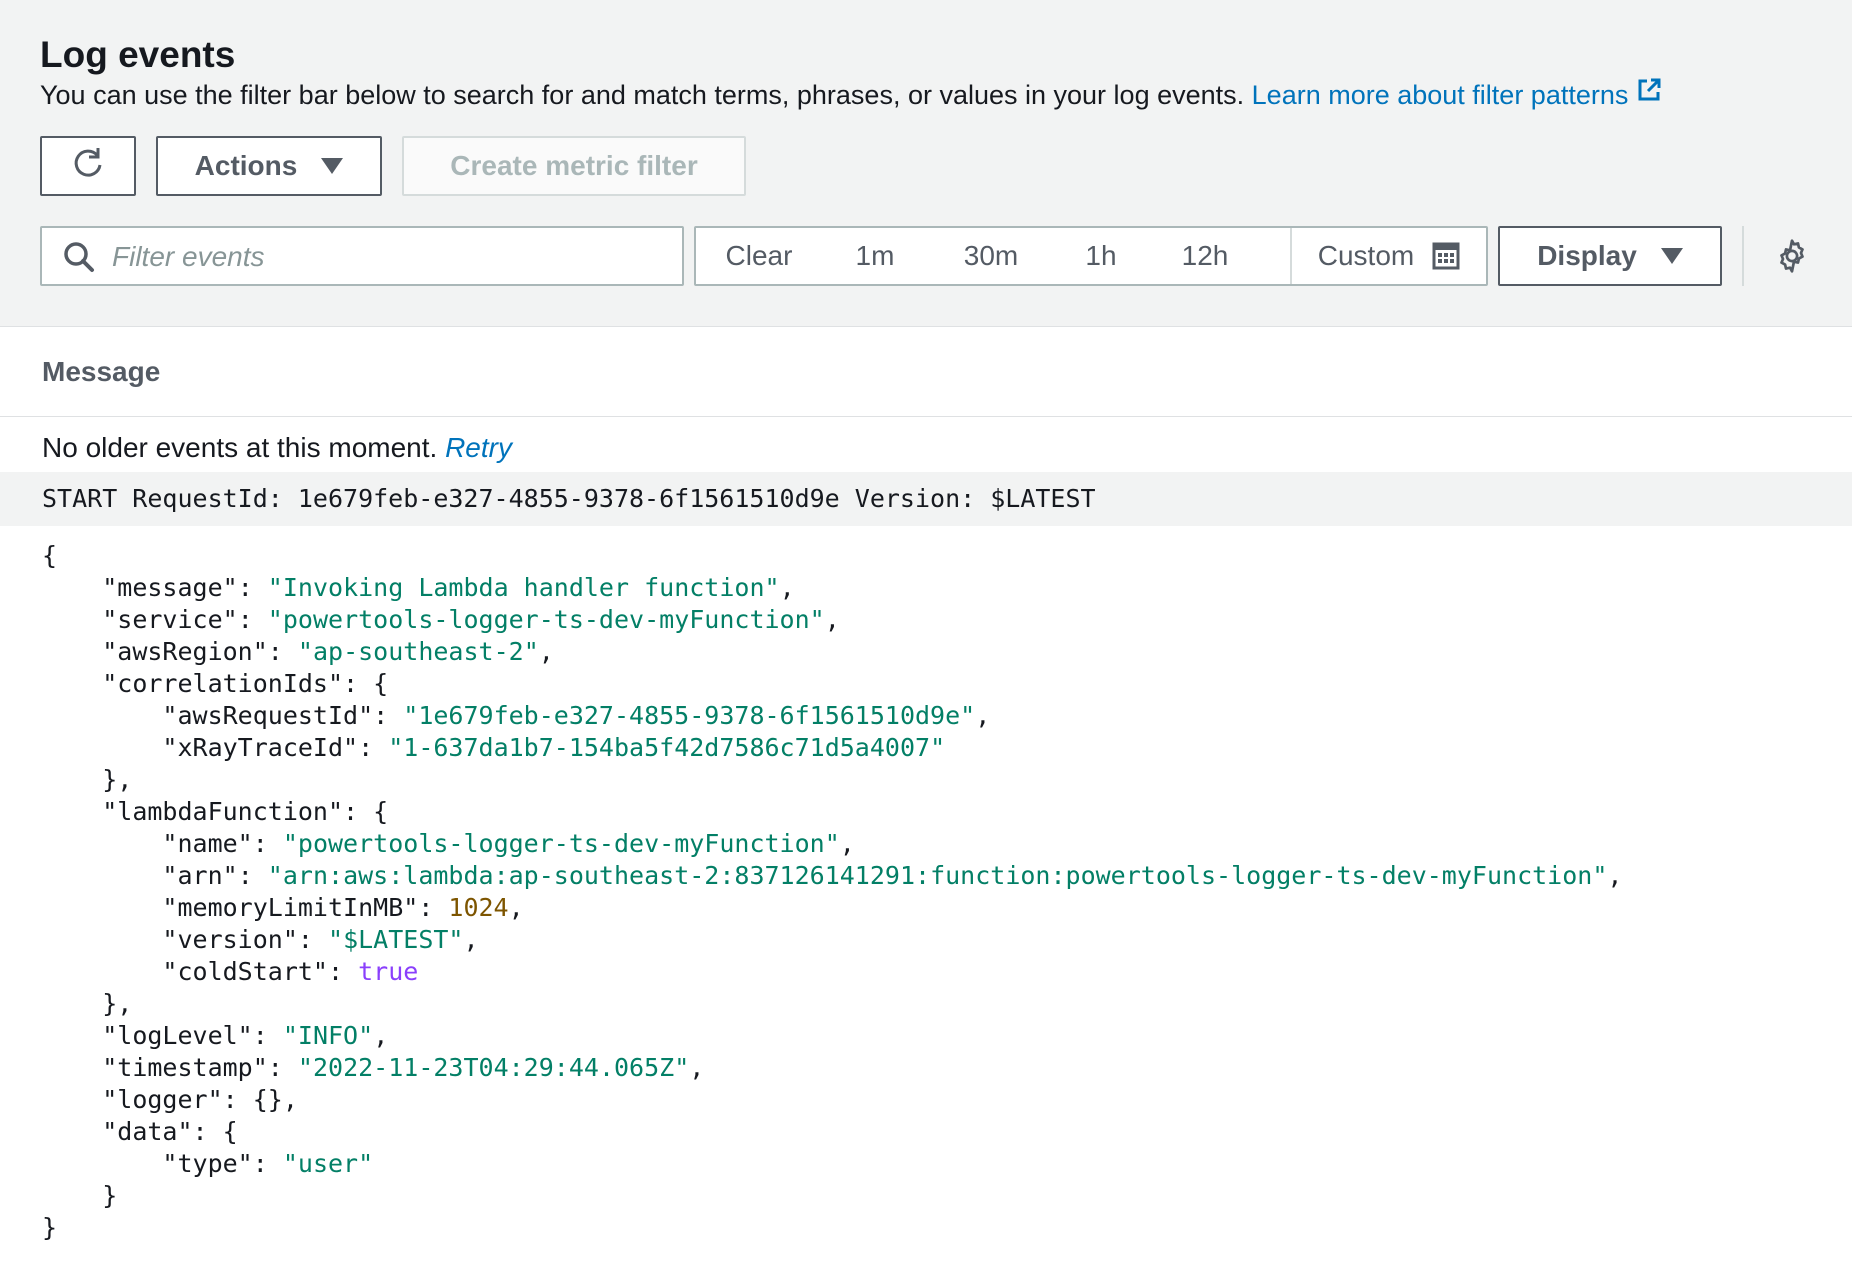  Describe the element at coordinates (328, 1035) in the screenshot. I see `json-log-level: INFO` at that location.